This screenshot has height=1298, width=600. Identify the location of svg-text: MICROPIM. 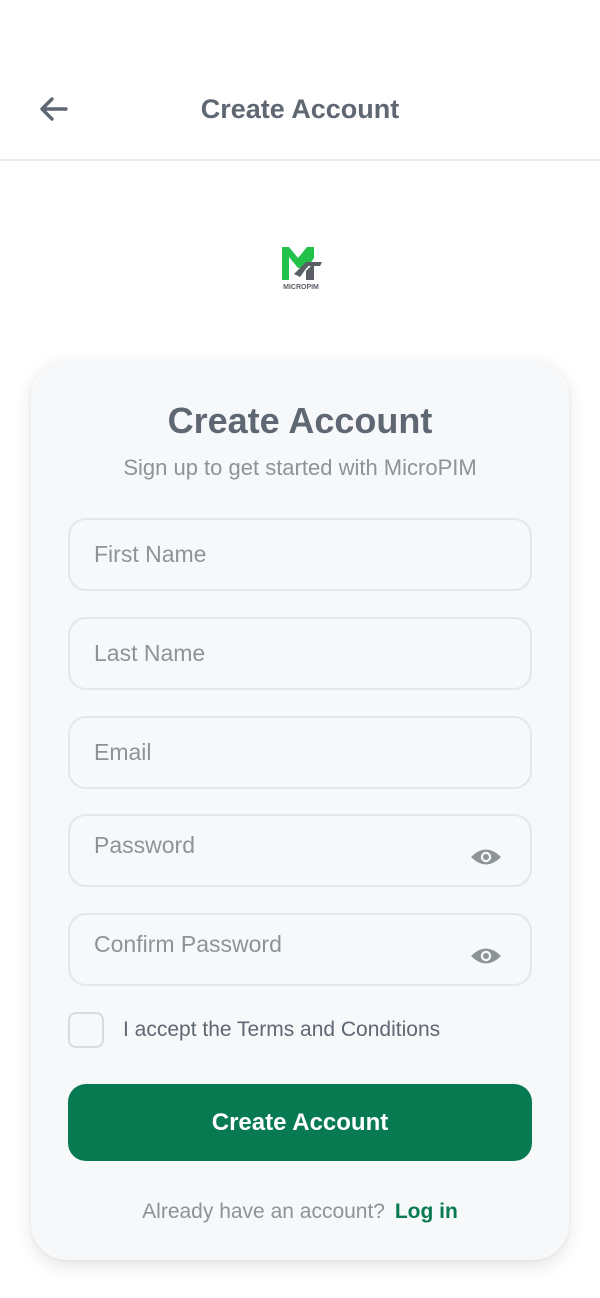
(301, 287).